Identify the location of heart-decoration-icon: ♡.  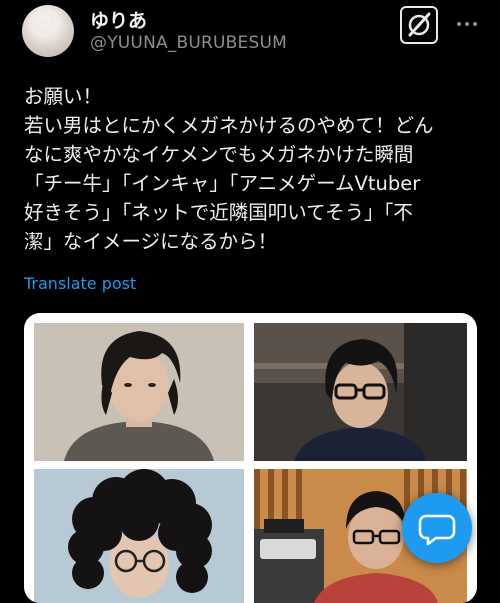
(43, 22).